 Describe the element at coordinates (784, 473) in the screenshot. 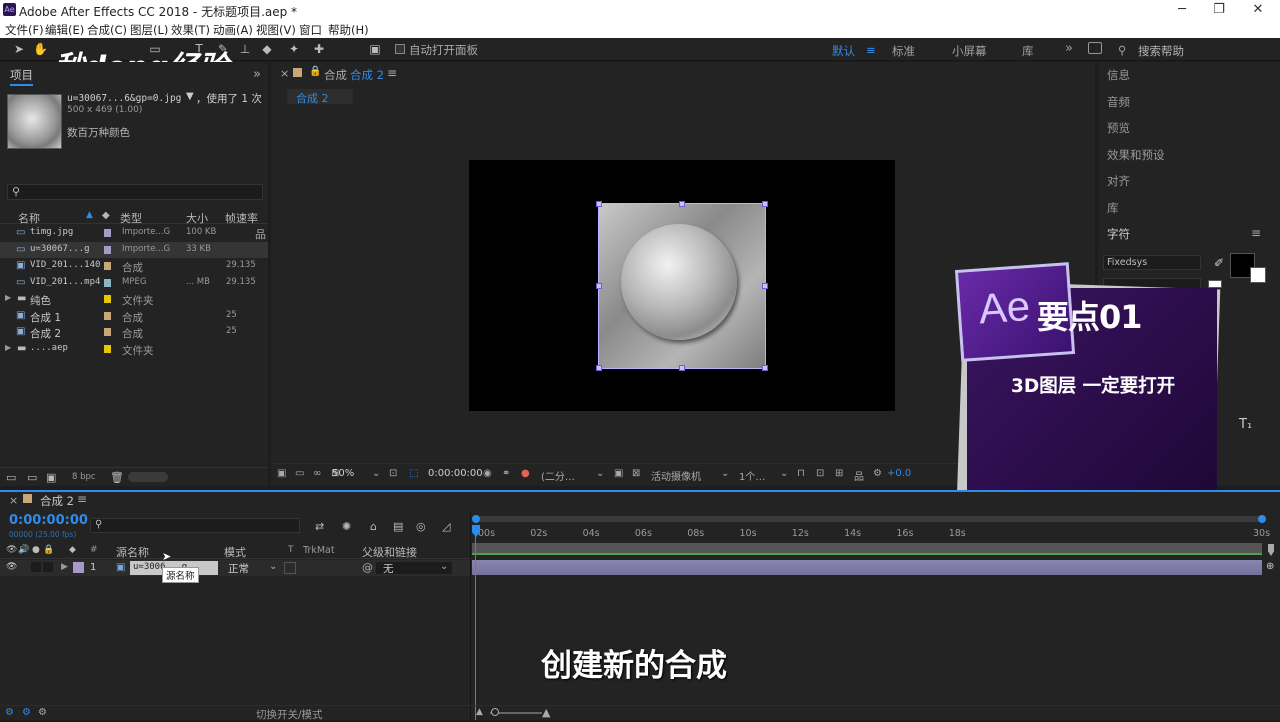

I see `views-dropdown-icon: ⌄` at that location.